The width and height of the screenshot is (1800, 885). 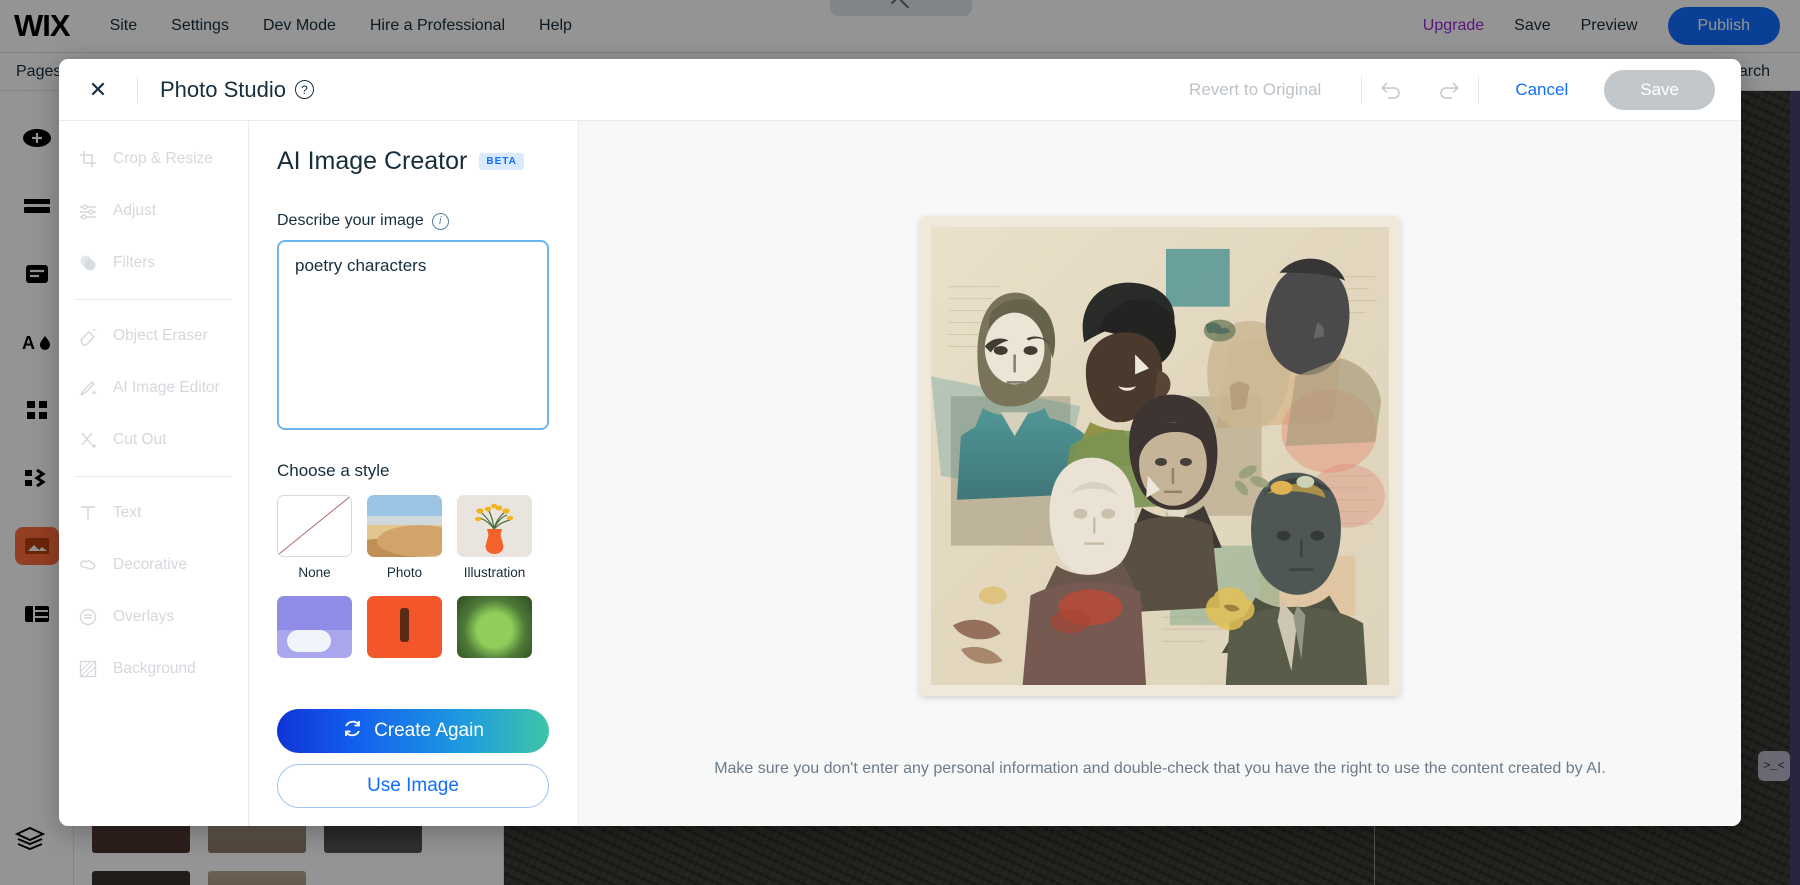 What do you see at coordinates (153, 513) in the screenshot?
I see `sidebar-item-text: Text` at bounding box center [153, 513].